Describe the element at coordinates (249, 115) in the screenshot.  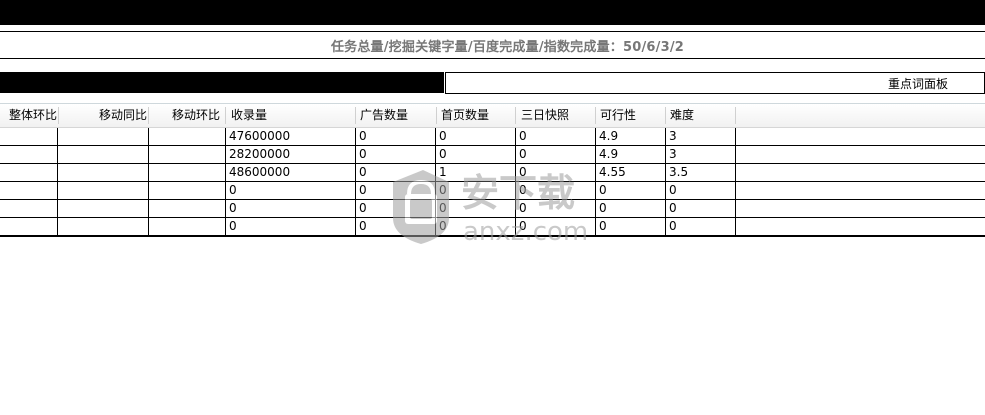
I see `column-header-indexed-count: 收录量` at that location.